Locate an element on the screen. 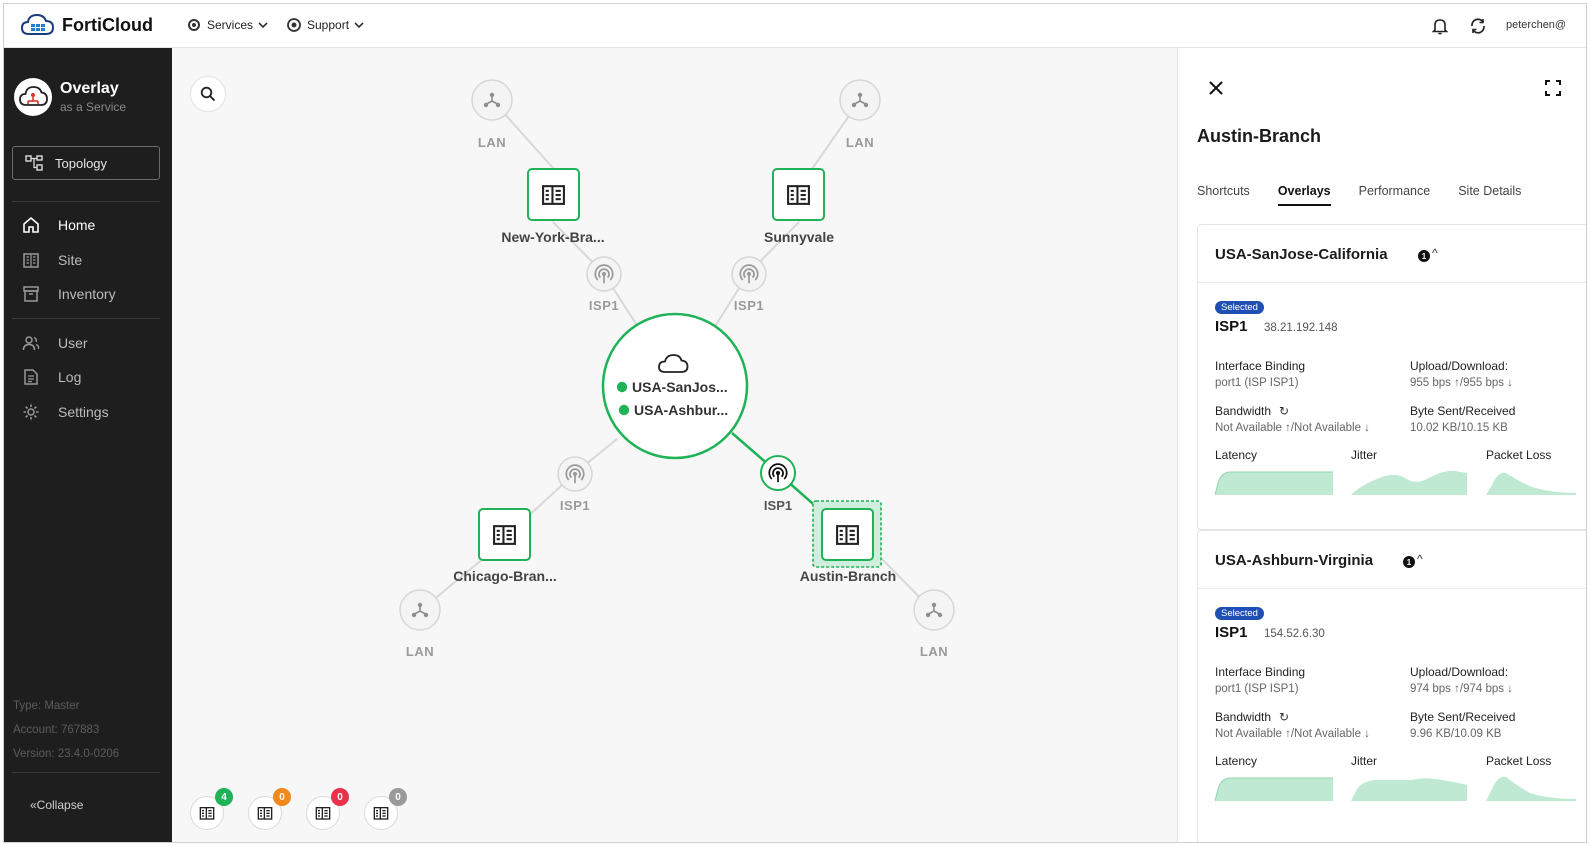 The height and width of the screenshot is (846, 1590). tab-shortcuts: Shortcuts is located at coordinates (1223, 195).